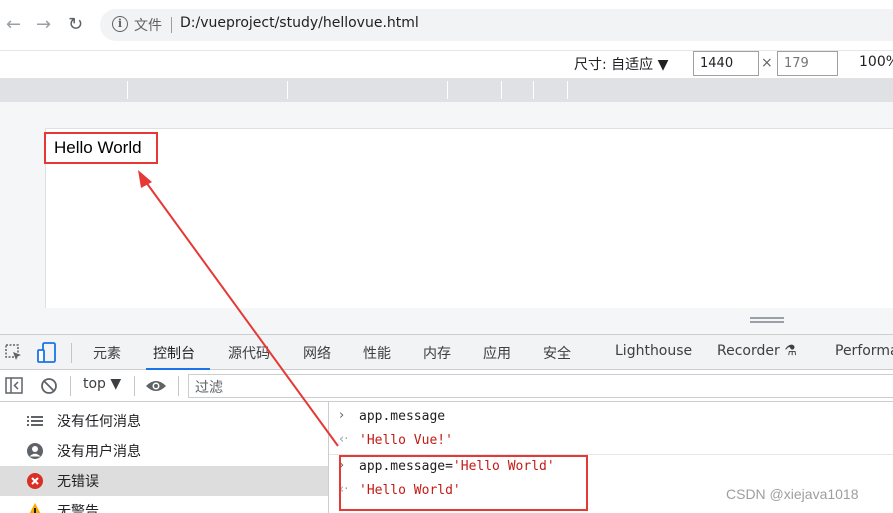 The width and height of the screenshot is (893, 513). Describe the element at coordinates (164, 504) in the screenshot. I see `sidebar-item-warnings: 无警告` at that location.